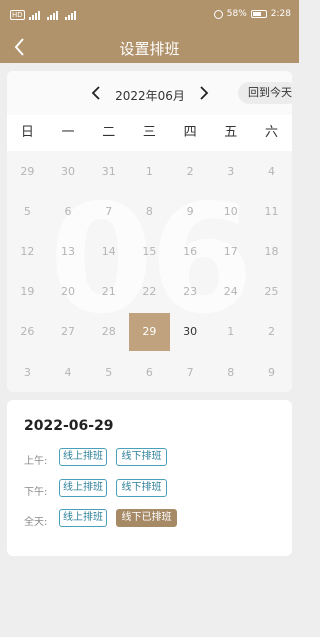  I want to click on day-number: 14, so click(108, 251).